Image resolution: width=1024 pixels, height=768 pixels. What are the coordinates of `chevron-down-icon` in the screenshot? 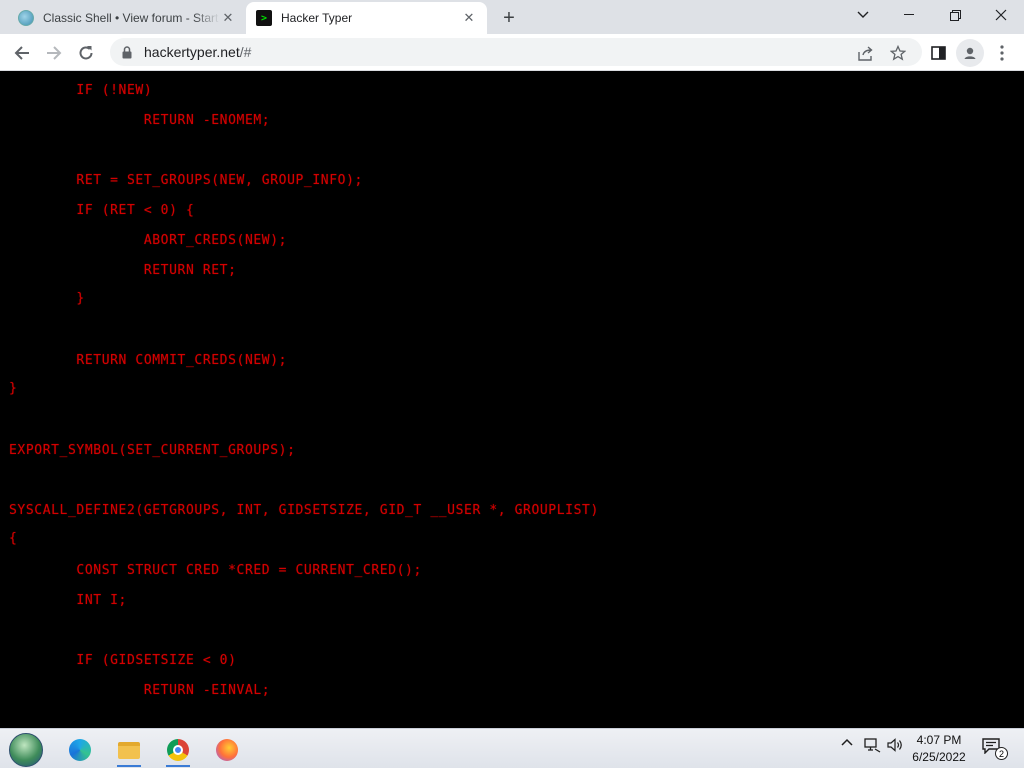 It's located at (863, 14).